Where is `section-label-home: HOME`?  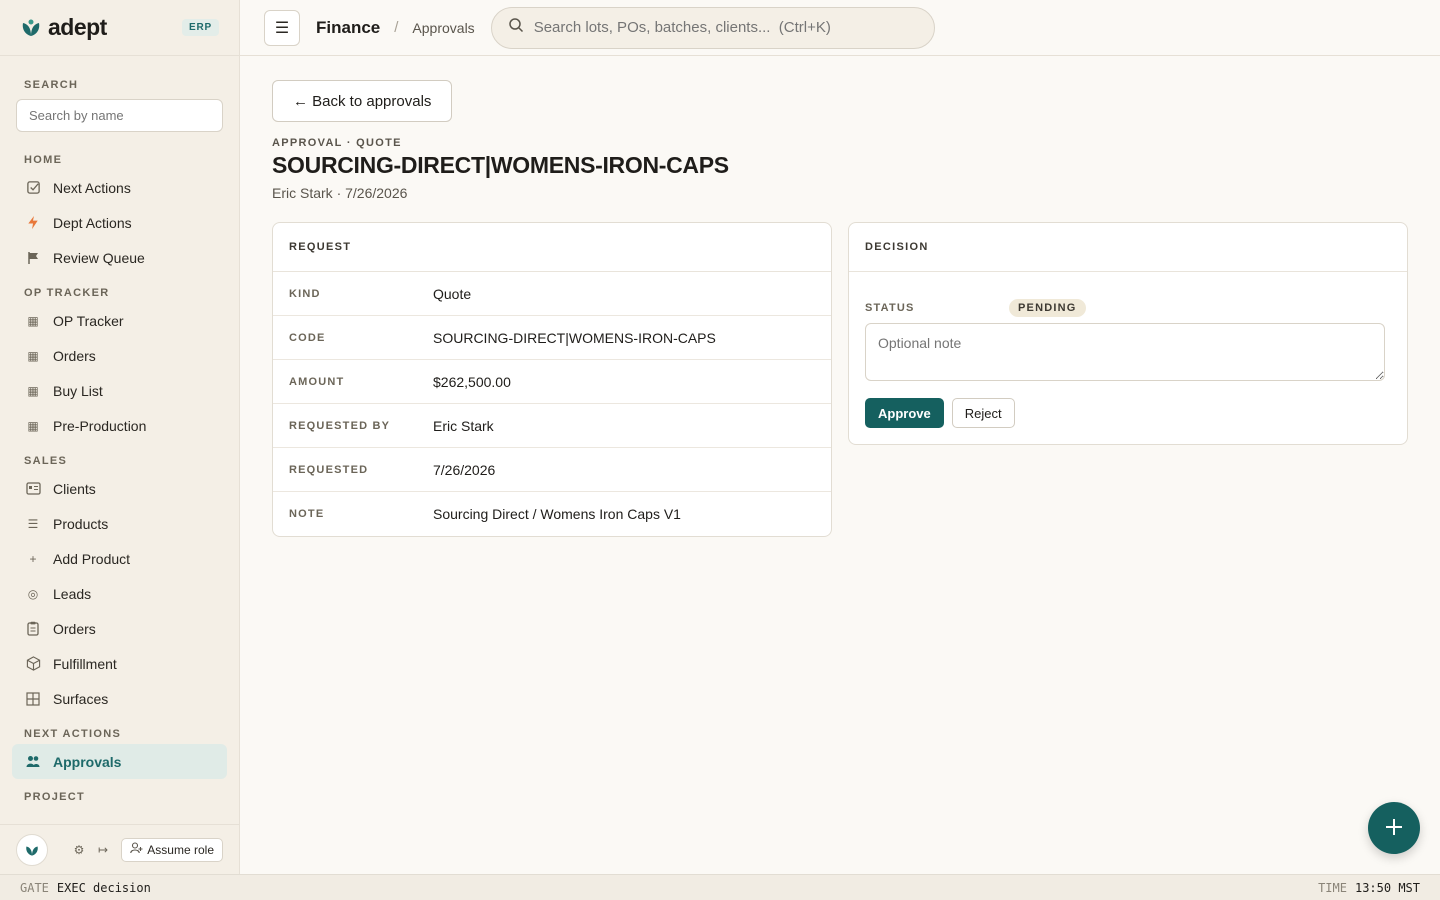 section-label-home: HOME is located at coordinates (43, 160).